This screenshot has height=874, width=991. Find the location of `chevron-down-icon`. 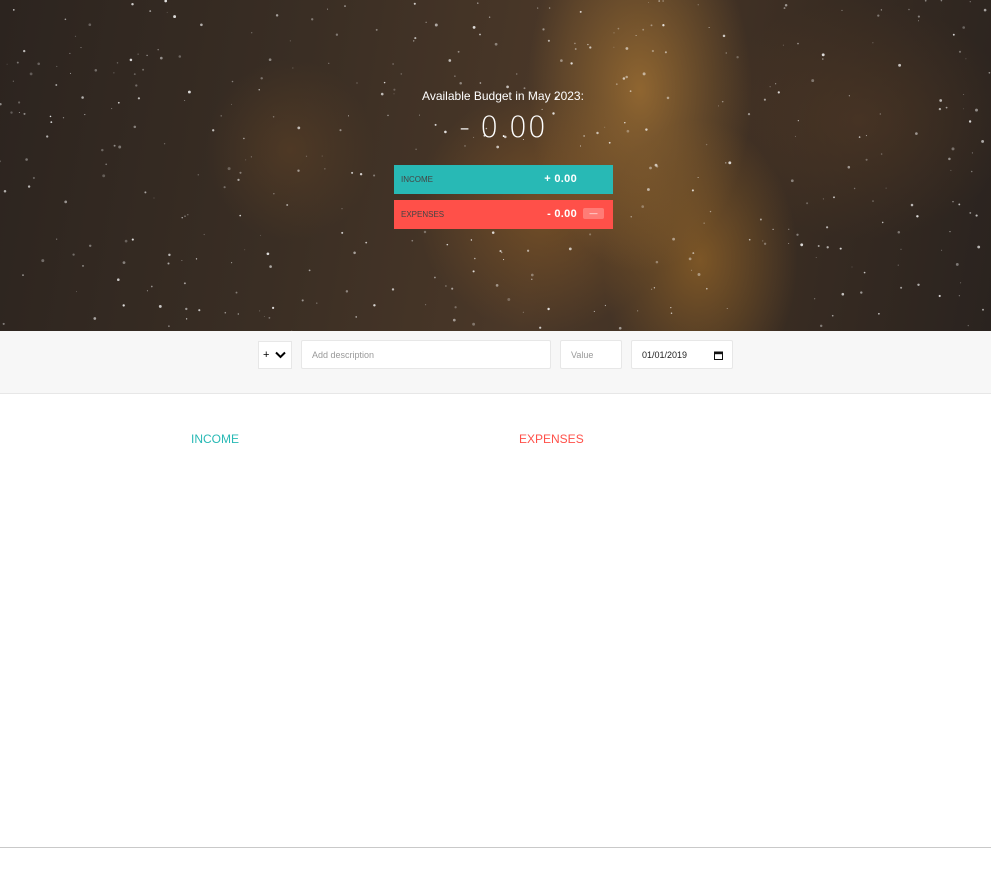

chevron-down-icon is located at coordinates (280, 355).